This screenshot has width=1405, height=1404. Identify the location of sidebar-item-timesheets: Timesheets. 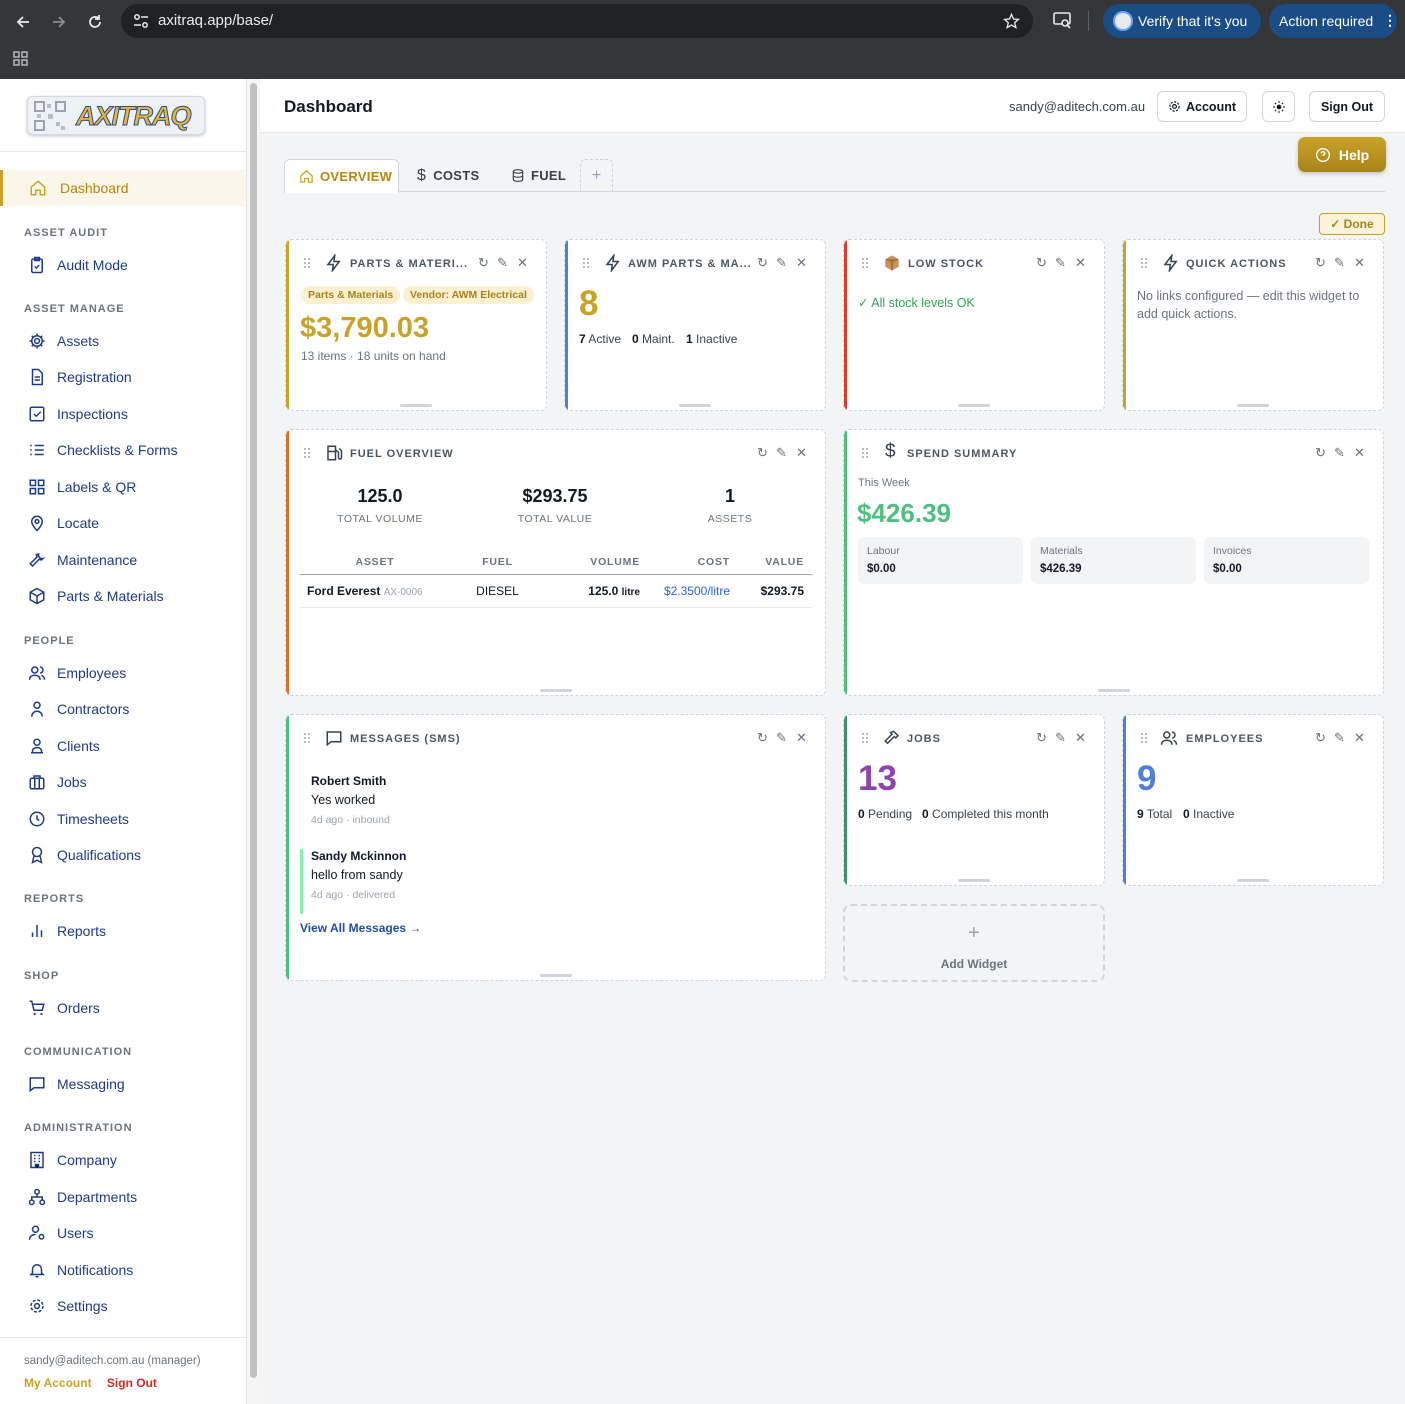
(123, 819).